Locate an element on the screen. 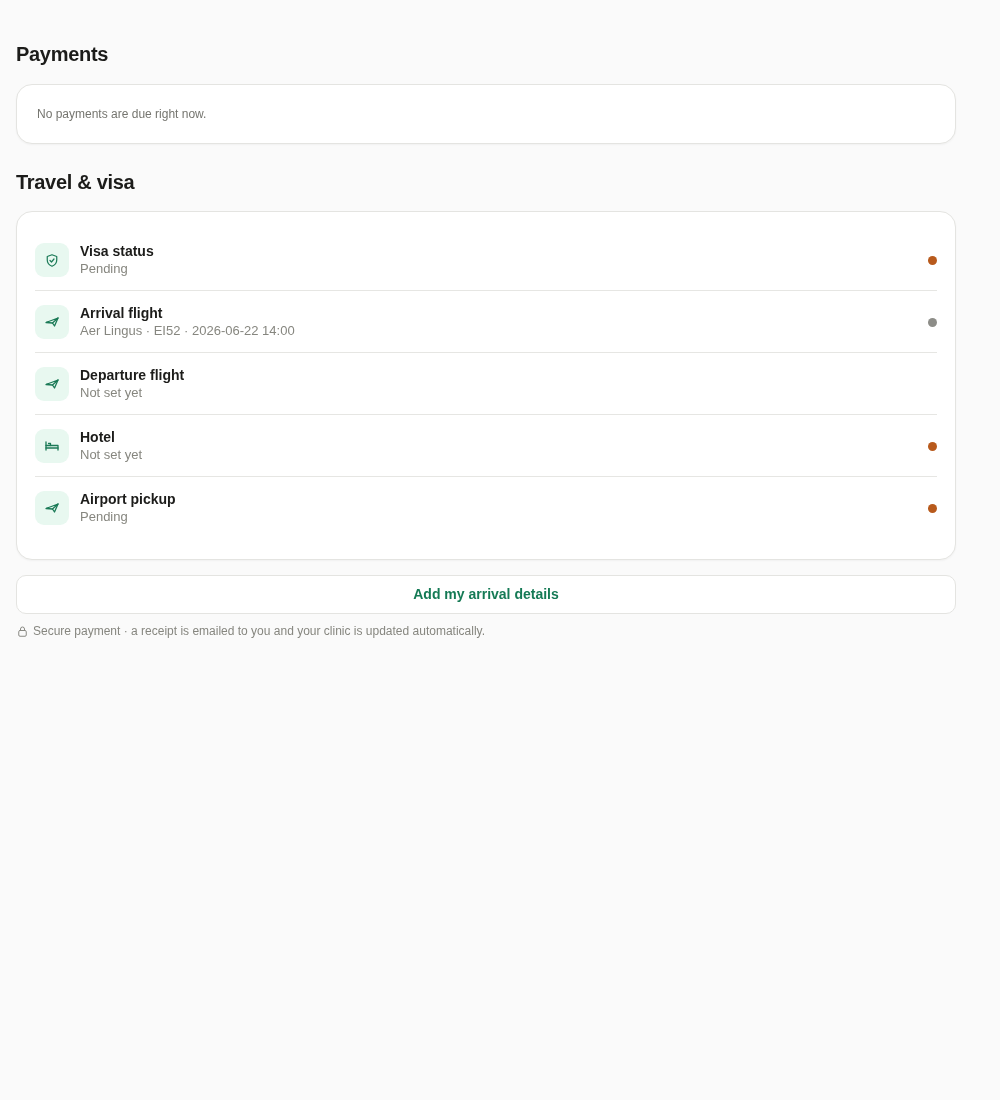 The height and width of the screenshot is (1100, 1000). item-title: Hotel is located at coordinates (98, 437).